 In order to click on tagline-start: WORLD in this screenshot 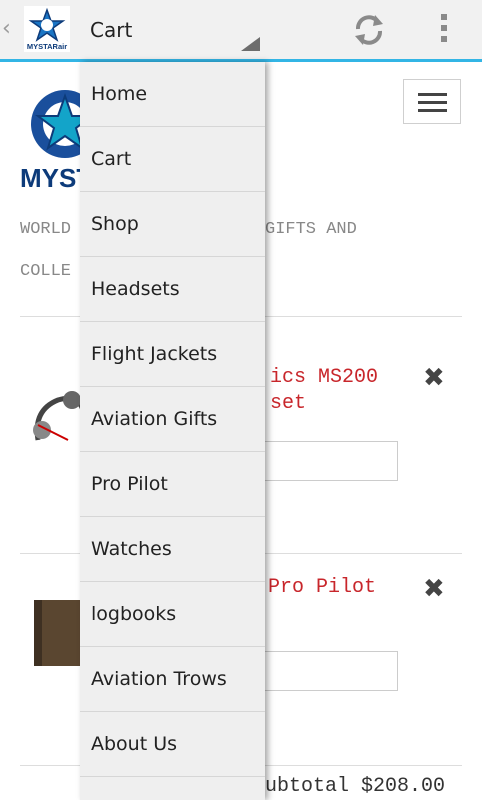, I will do `click(46, 229)`.